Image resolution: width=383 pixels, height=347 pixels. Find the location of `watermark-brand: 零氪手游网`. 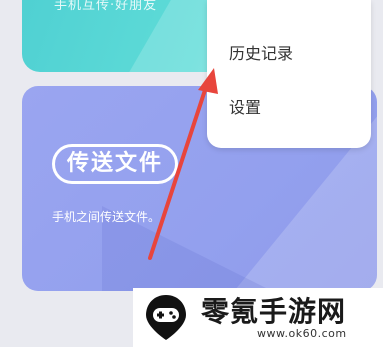

watermark-brand: 零氪手游网 is located at coordinates (274, 311).